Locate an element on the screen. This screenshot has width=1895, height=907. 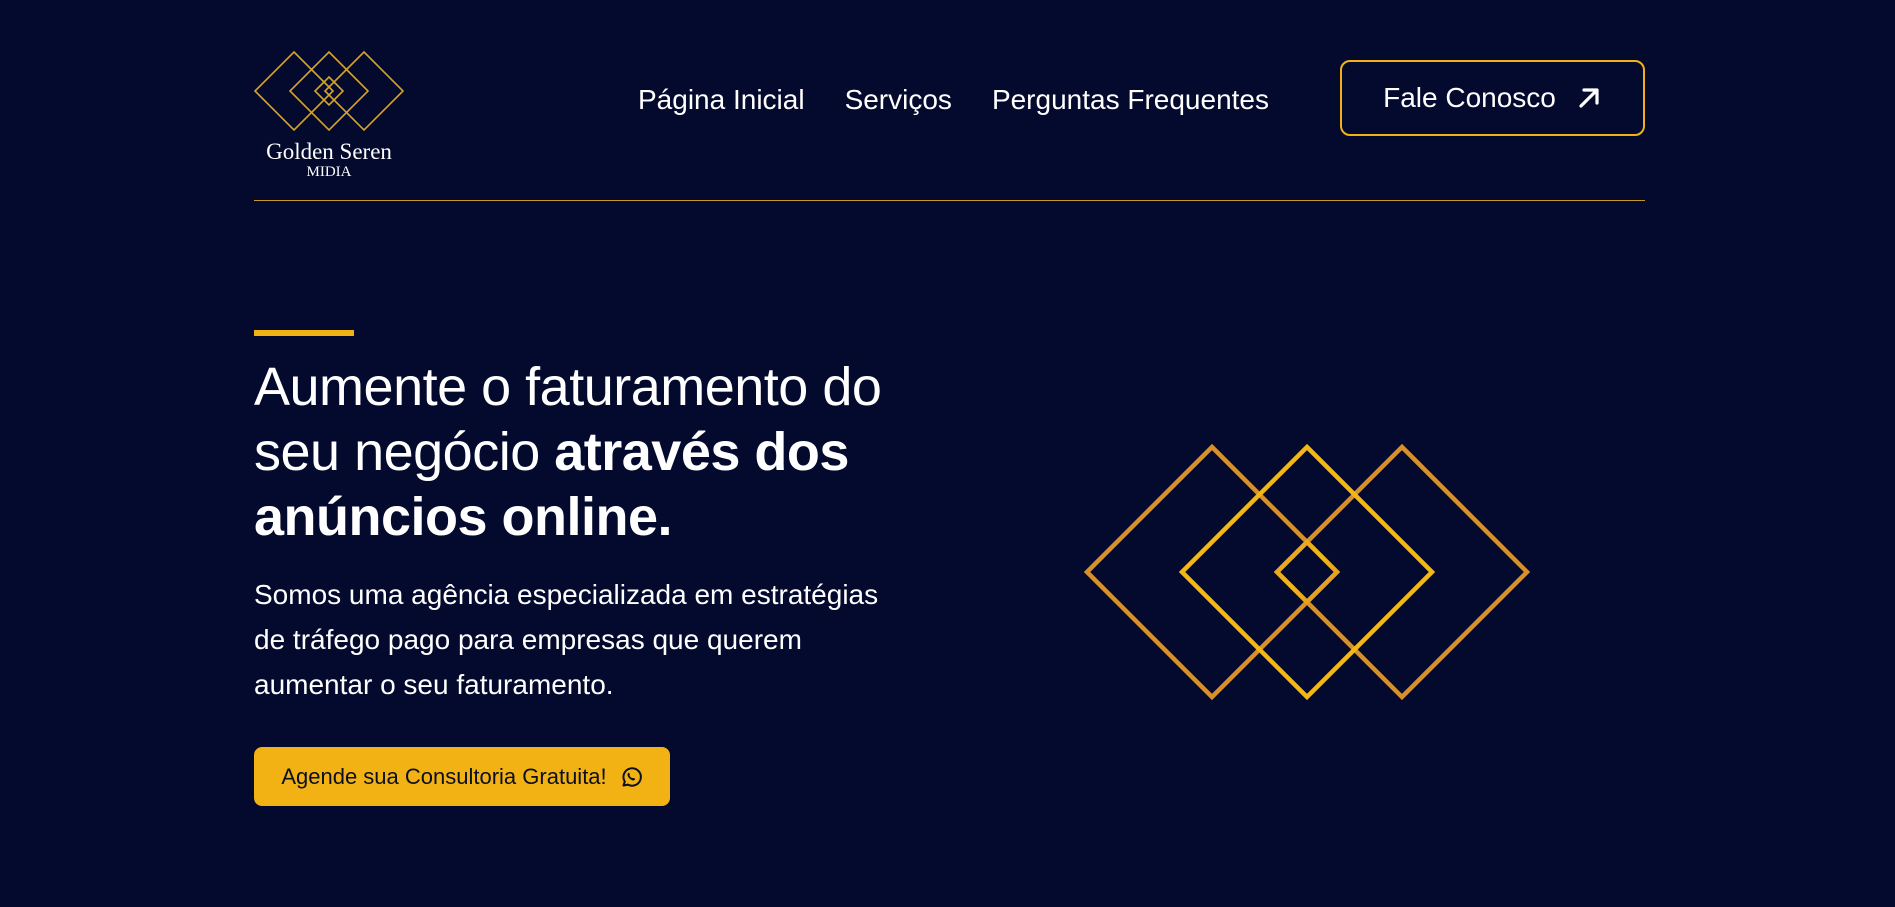
graphic-diamond-inner is located at coordinates (1307, 572).